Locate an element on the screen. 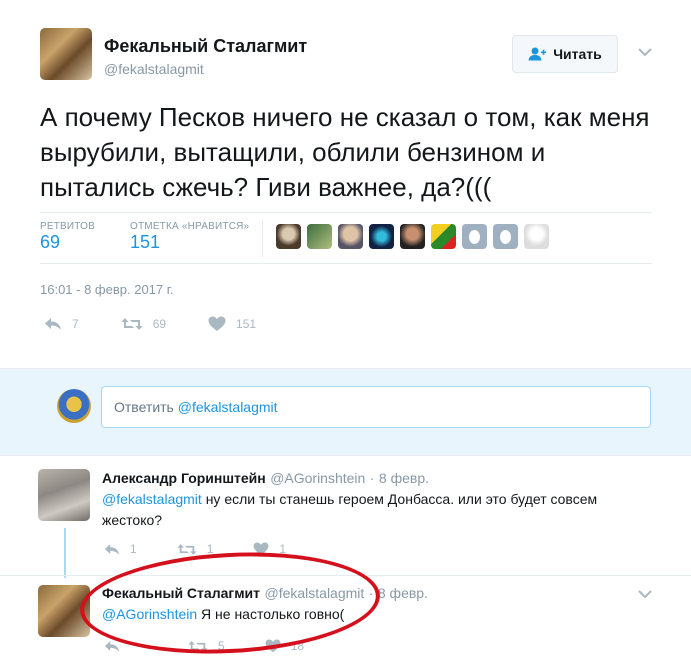 The width and height of the screenshot is (691, 662). heart-icon is located at coordinates (217, 323).